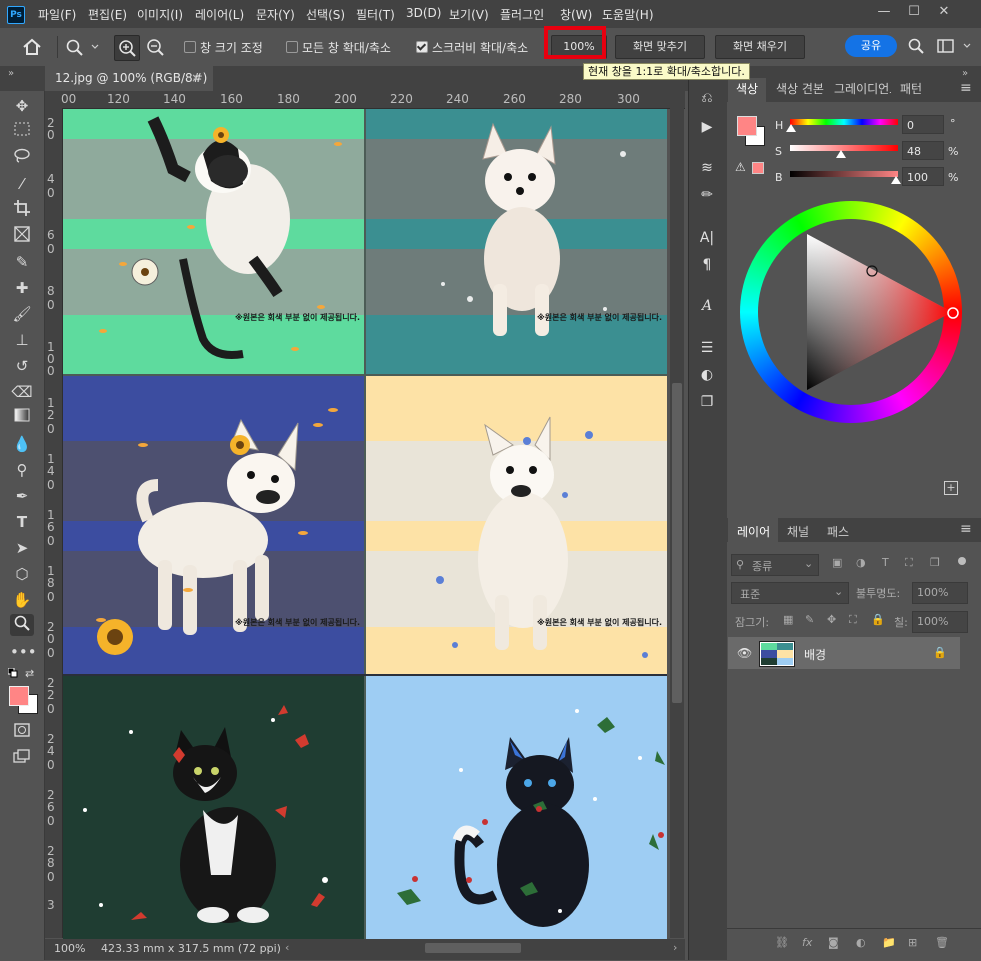 This screenshot has height=961, width=981. I want to click on hue-value-field: 0, so click(923, 124).